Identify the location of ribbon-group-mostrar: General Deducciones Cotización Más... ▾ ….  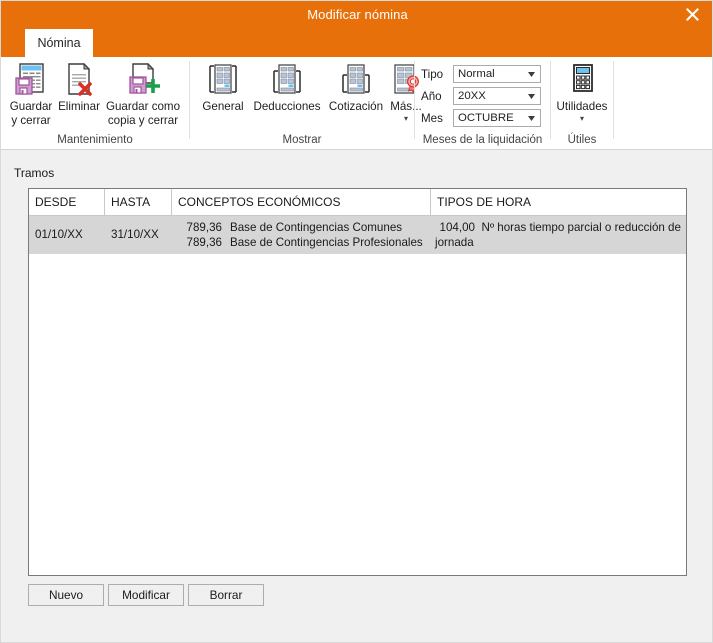
(306, 103).